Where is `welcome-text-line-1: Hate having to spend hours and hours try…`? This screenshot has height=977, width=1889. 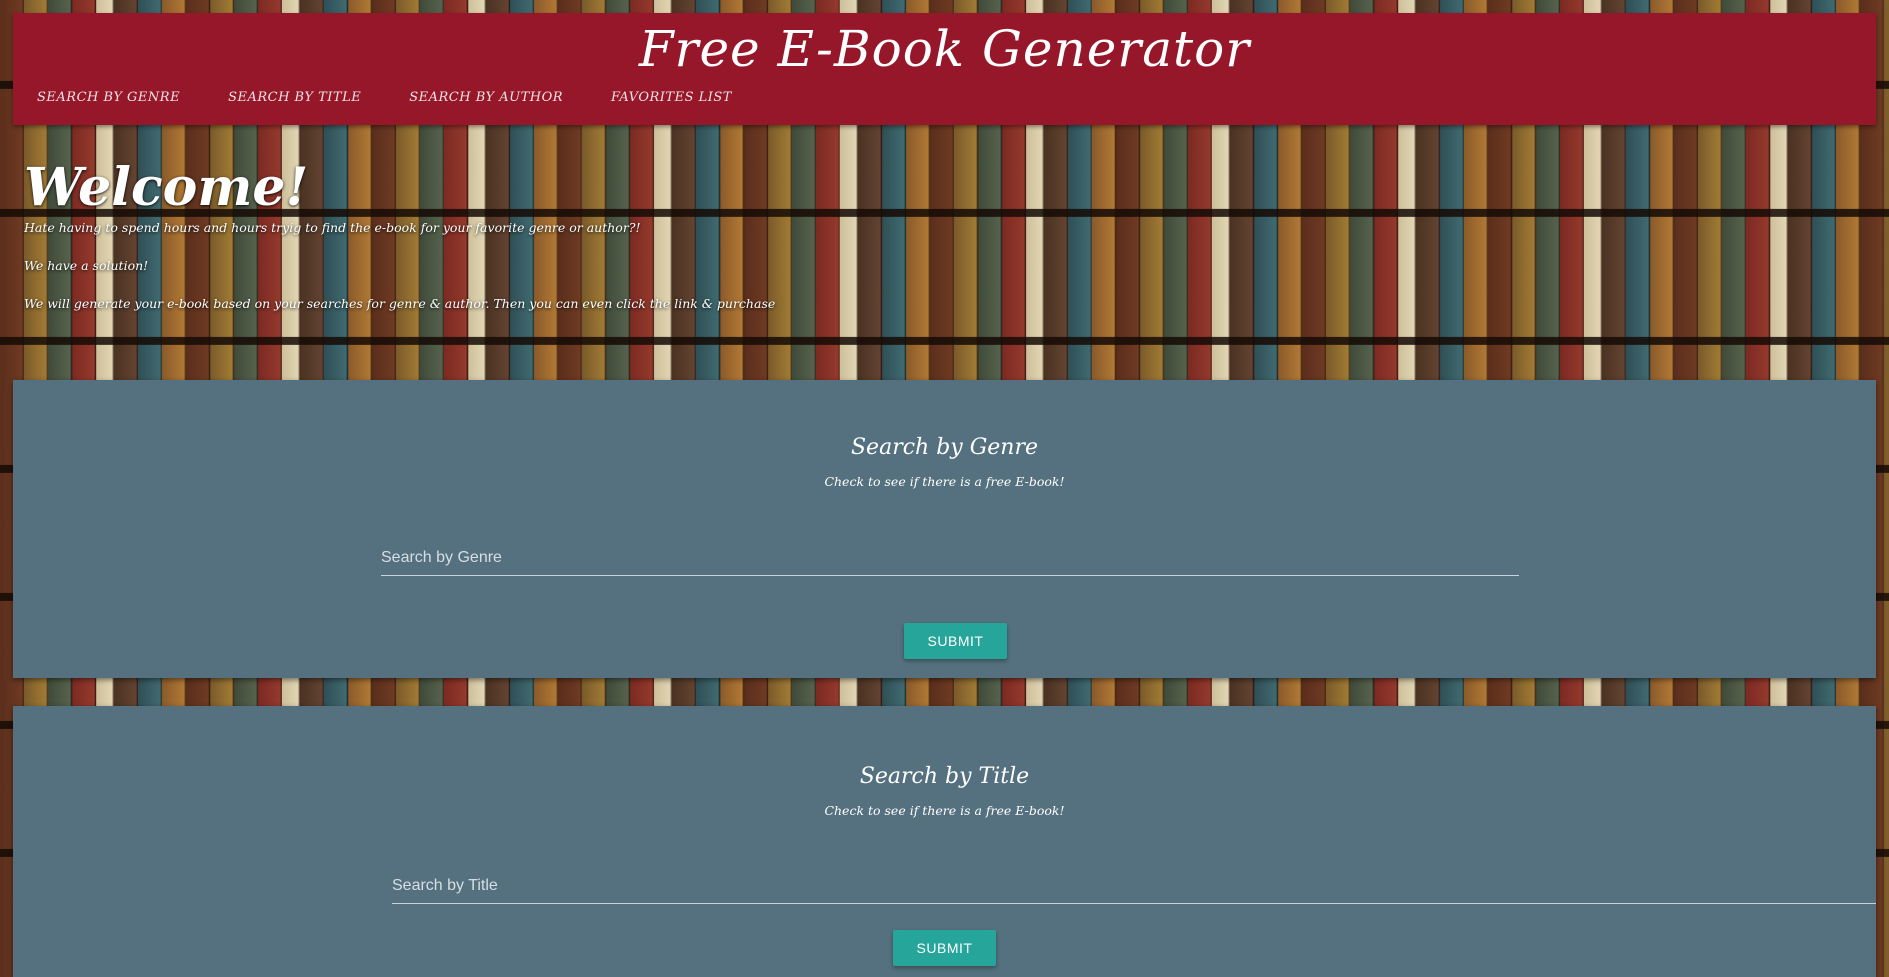
welcome-text-line-1: Hate having to spend hours and hours try… is located at coordinates (332, 227).